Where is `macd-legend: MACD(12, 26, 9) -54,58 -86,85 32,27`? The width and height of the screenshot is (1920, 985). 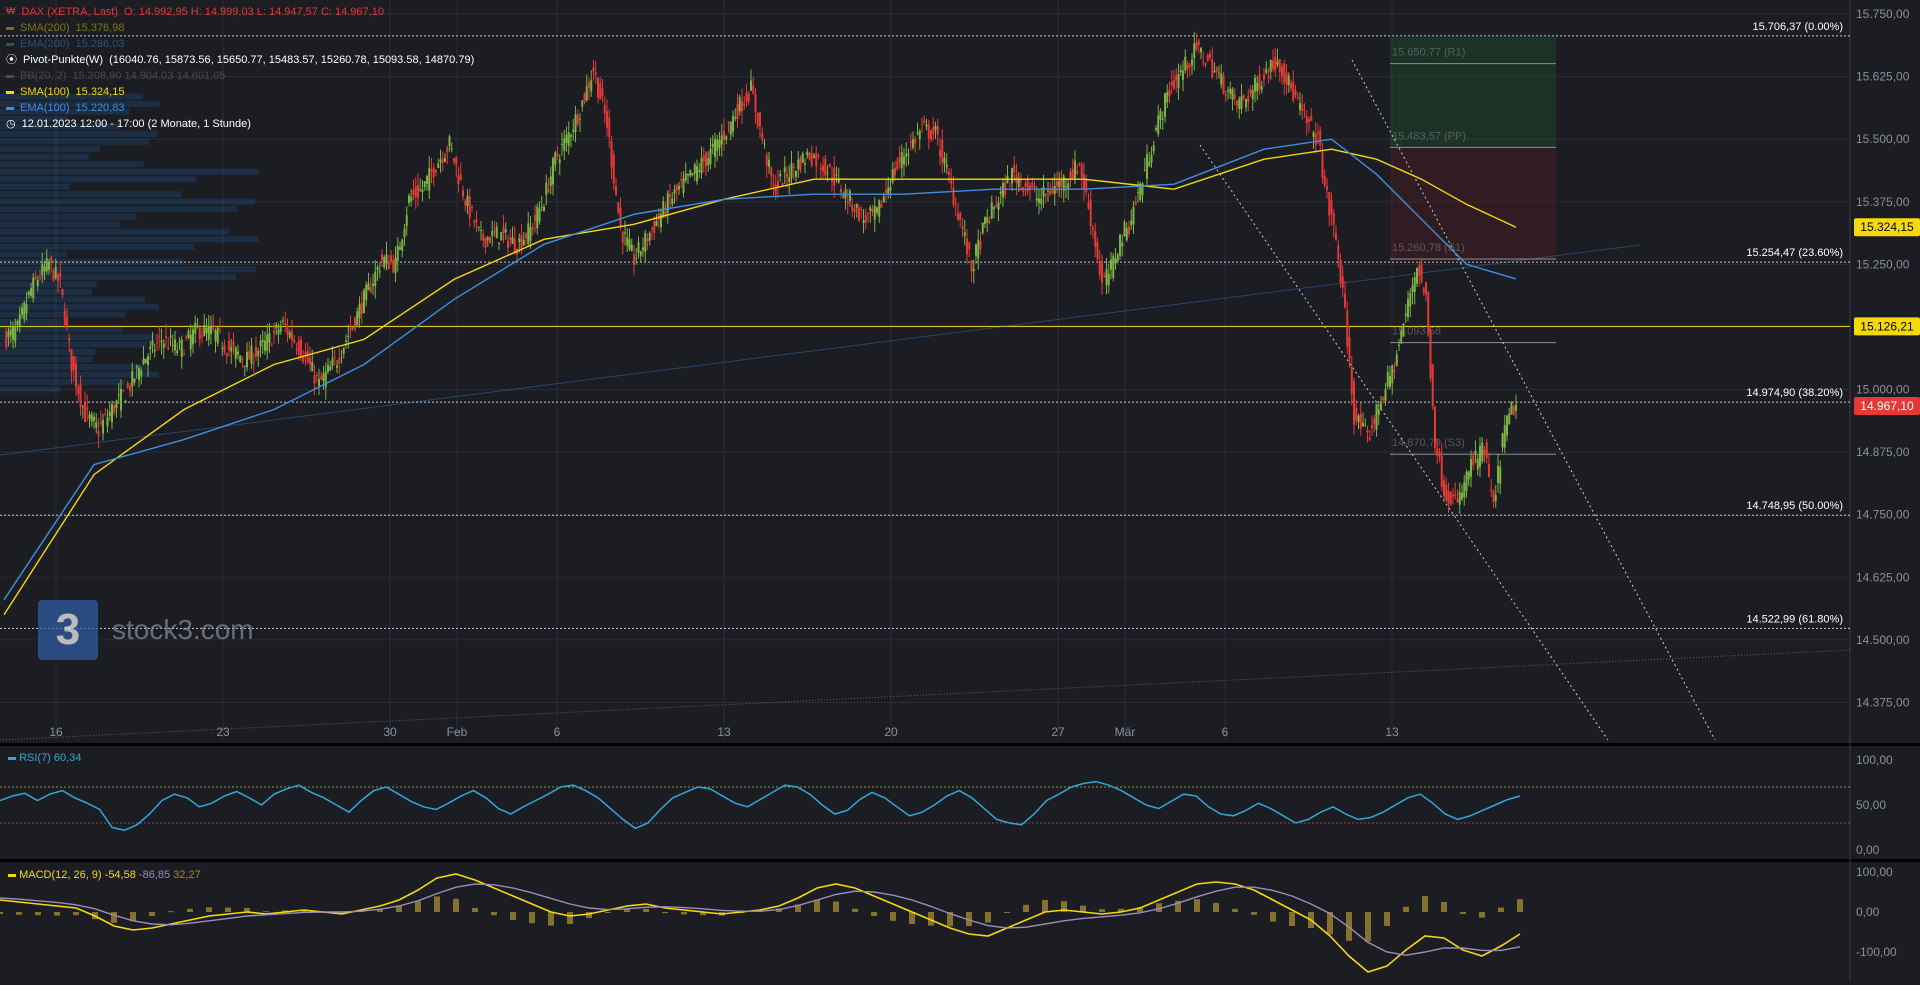
macd-legend: MACD(12, 26, 9) -54,58 -86,85 32,27 is located at coordinates (104, 875).